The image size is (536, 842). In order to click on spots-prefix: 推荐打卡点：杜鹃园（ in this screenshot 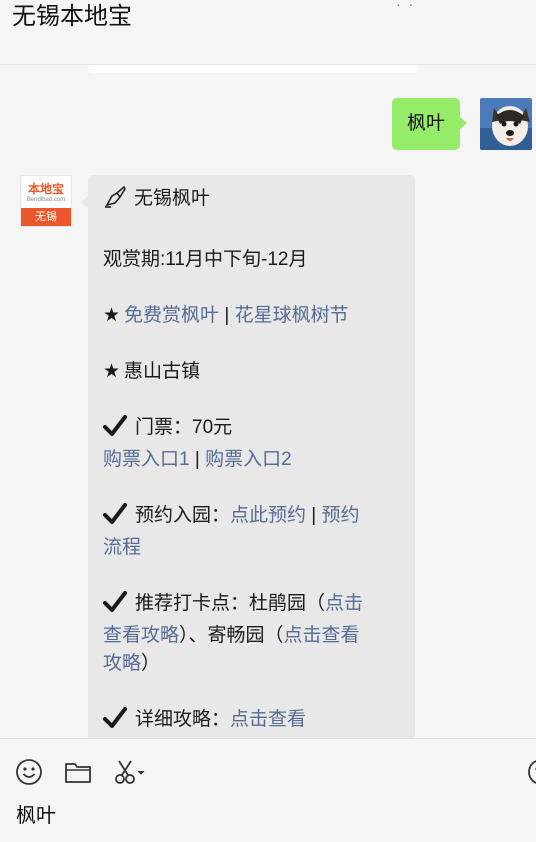, I will do `click(230, 603)`.